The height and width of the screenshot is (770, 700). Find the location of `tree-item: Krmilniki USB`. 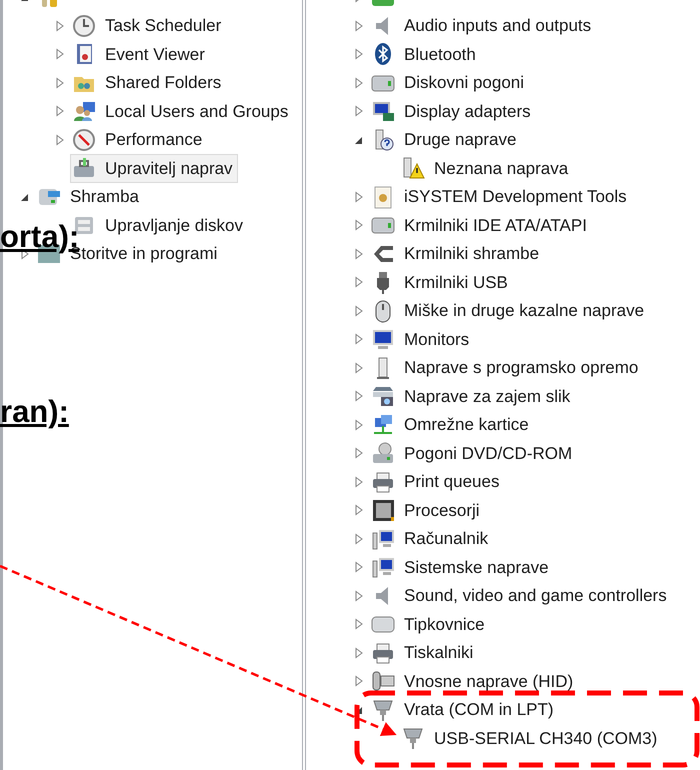

tree-item: Krmilniki USB is located at coordinates (441, 282).